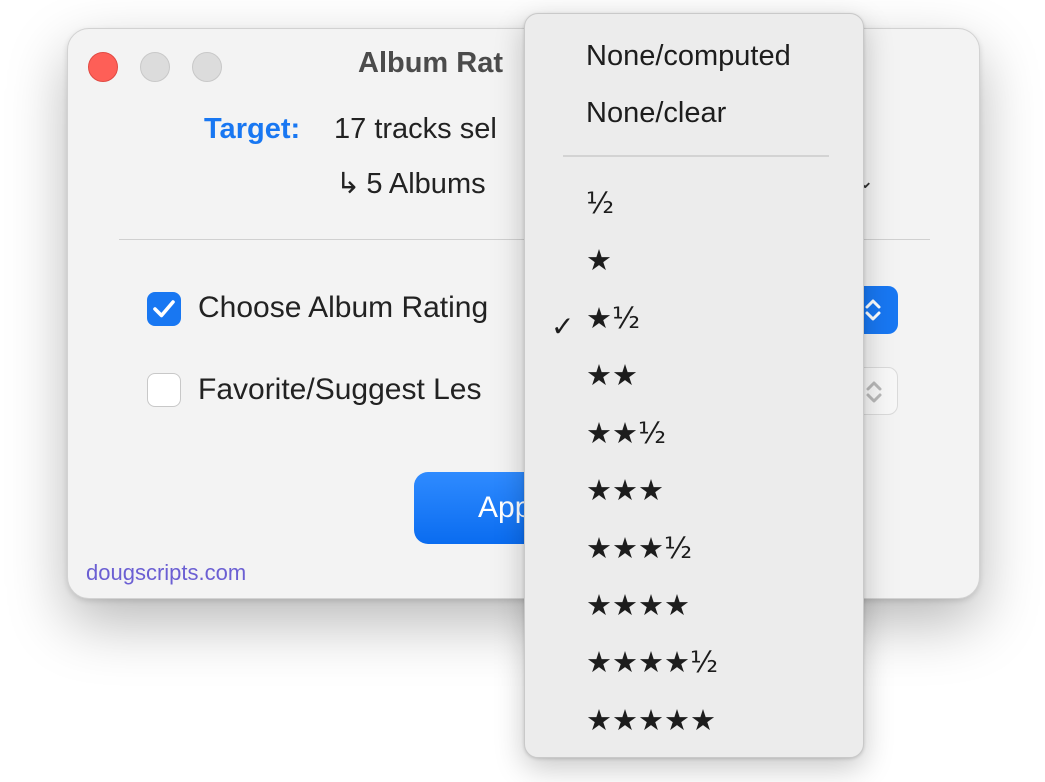 The height and width of the screenshot is (782, 1045). Describe the element at coordinates (207, 67) in the screenshot. I see `zoom-button` at that location.